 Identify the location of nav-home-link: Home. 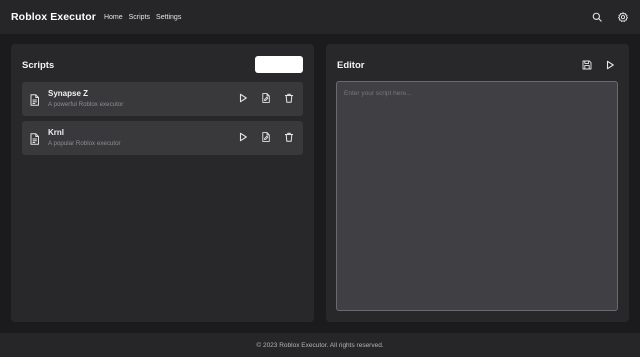
(113, 17).